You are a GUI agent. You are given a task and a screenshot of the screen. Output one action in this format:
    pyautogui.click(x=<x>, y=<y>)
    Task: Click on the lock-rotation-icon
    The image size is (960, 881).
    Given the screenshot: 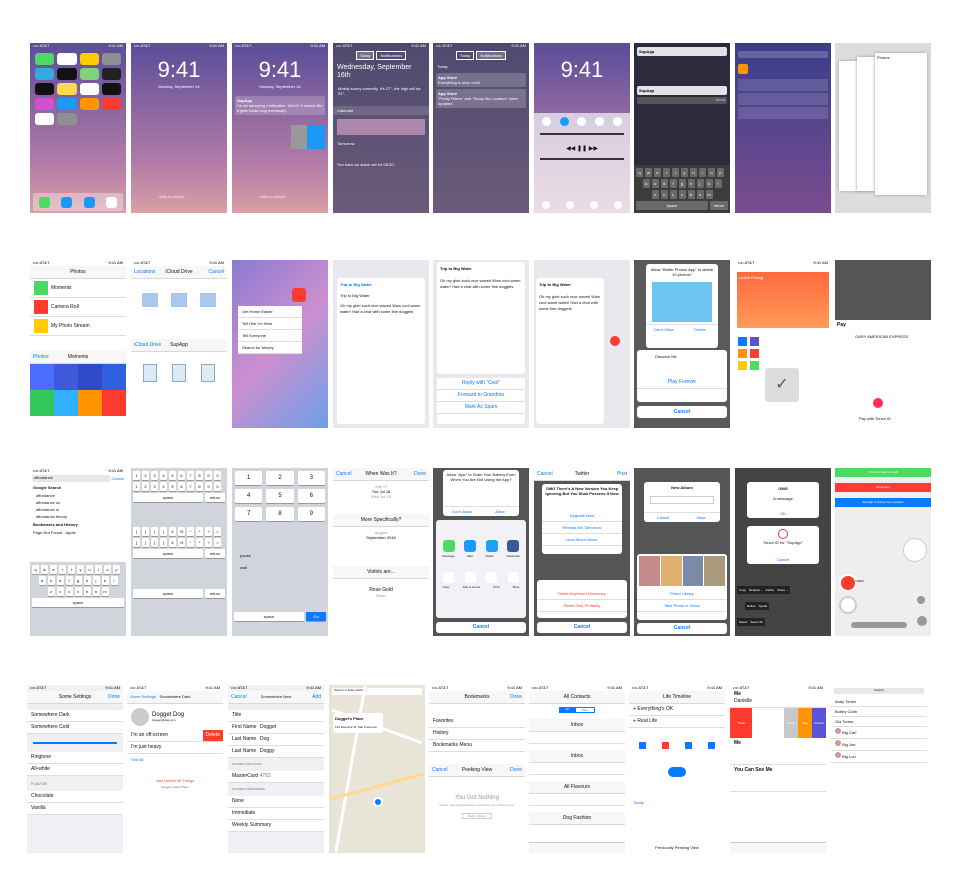 What is the action you would take?
    pyautogui.click(x=617, y=121)
    